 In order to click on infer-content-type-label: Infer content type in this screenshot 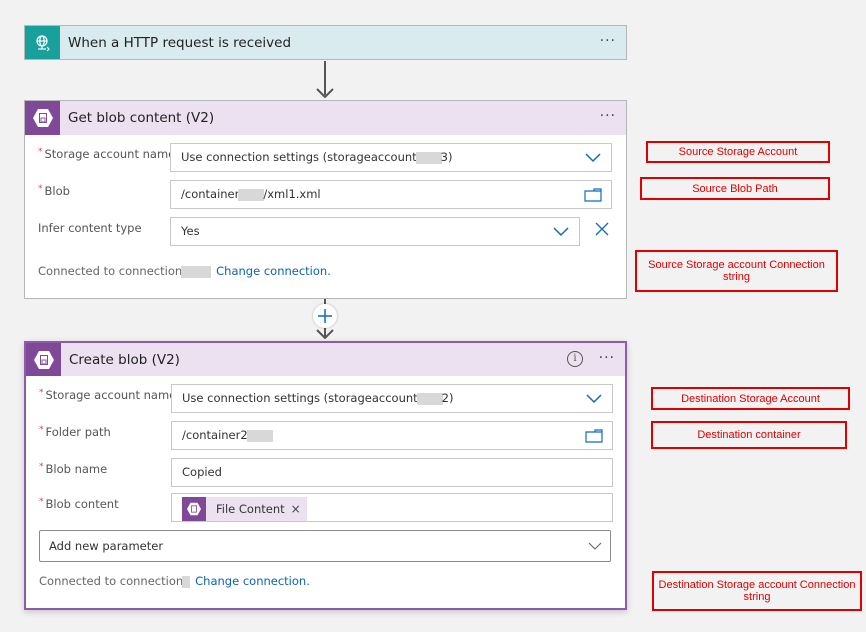, I will do `click(90, 228)`.